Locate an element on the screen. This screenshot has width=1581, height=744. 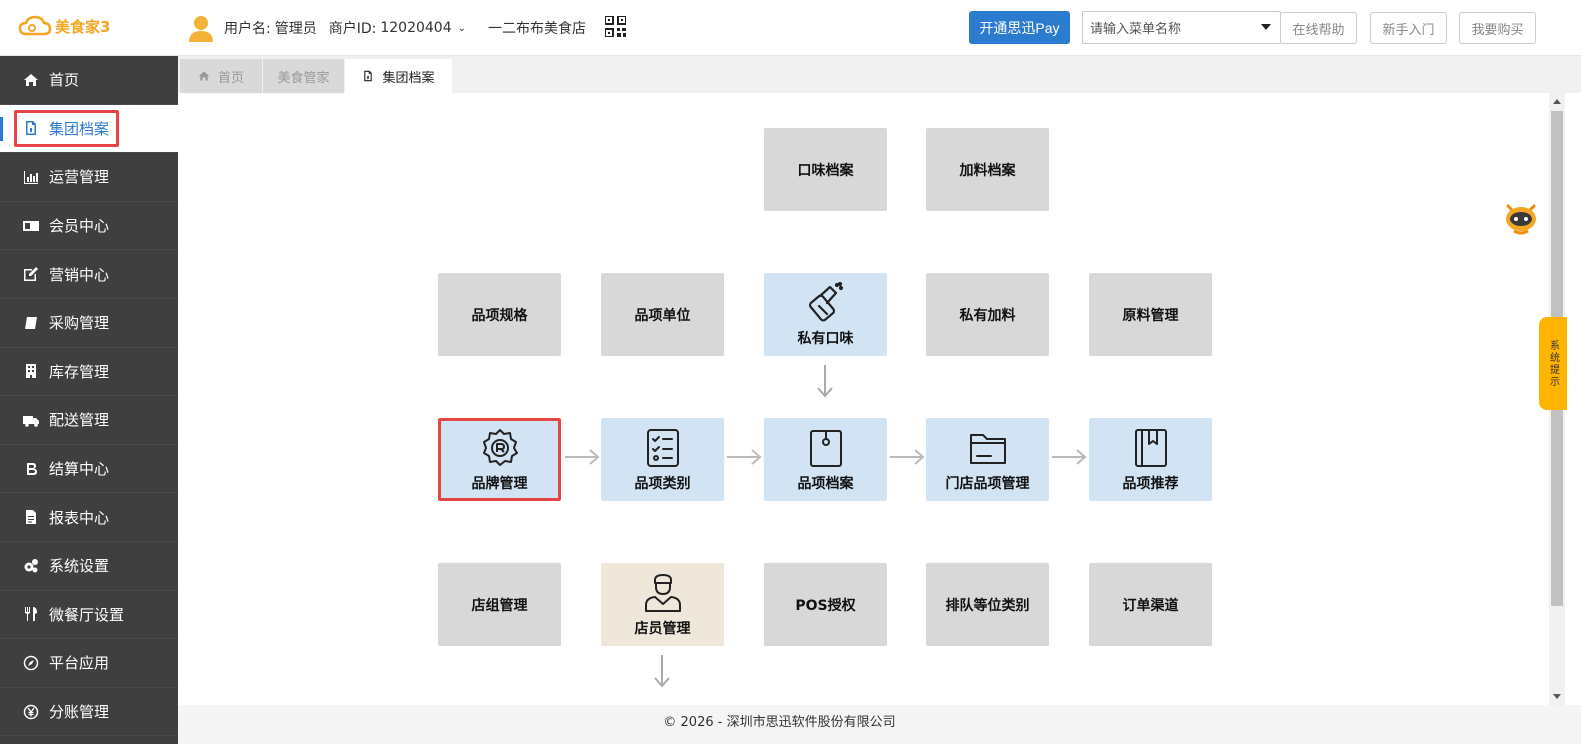
sidebar-item-label: 微餐厅设置 is located at coordinates (87, 614).